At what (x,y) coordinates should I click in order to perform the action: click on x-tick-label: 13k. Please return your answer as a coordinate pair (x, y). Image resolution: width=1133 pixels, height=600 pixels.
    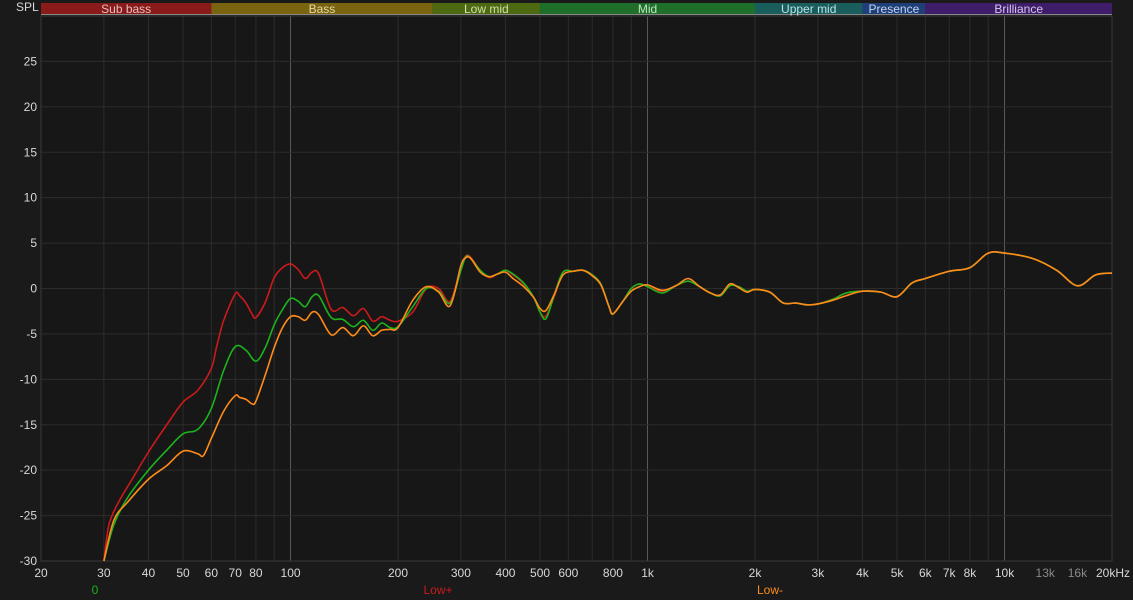
    Looking at the image, I should click on (1046, 573).